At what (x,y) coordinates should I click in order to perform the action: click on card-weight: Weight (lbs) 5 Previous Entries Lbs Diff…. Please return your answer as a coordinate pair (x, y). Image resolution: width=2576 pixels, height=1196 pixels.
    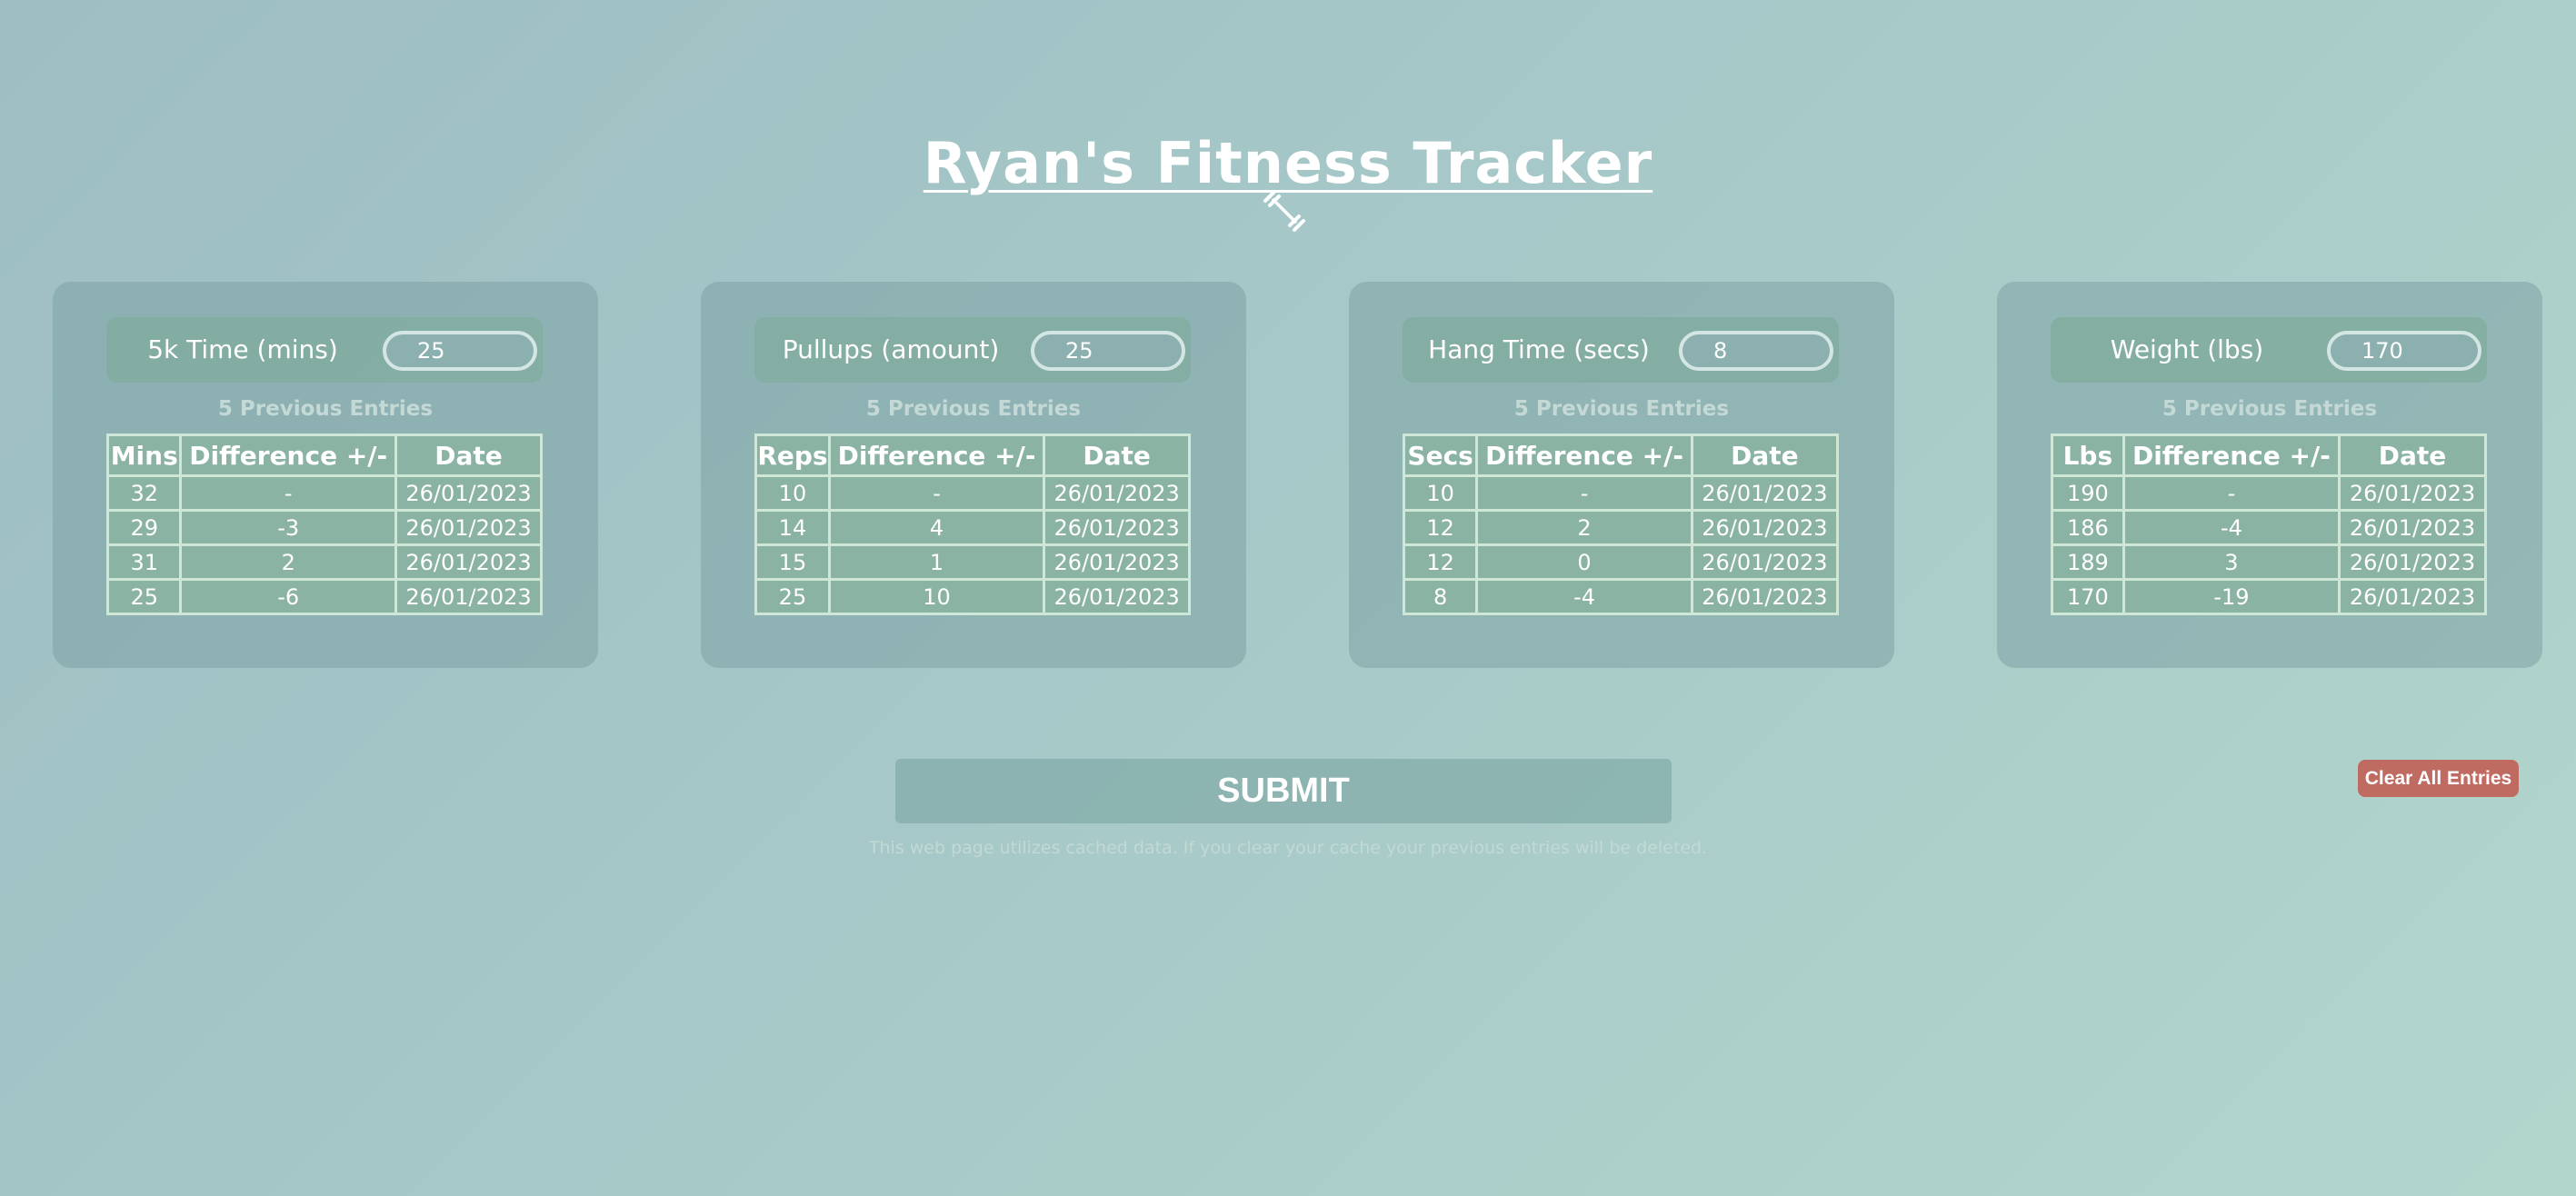
    Looking at the image, I should click on (2269, 475).